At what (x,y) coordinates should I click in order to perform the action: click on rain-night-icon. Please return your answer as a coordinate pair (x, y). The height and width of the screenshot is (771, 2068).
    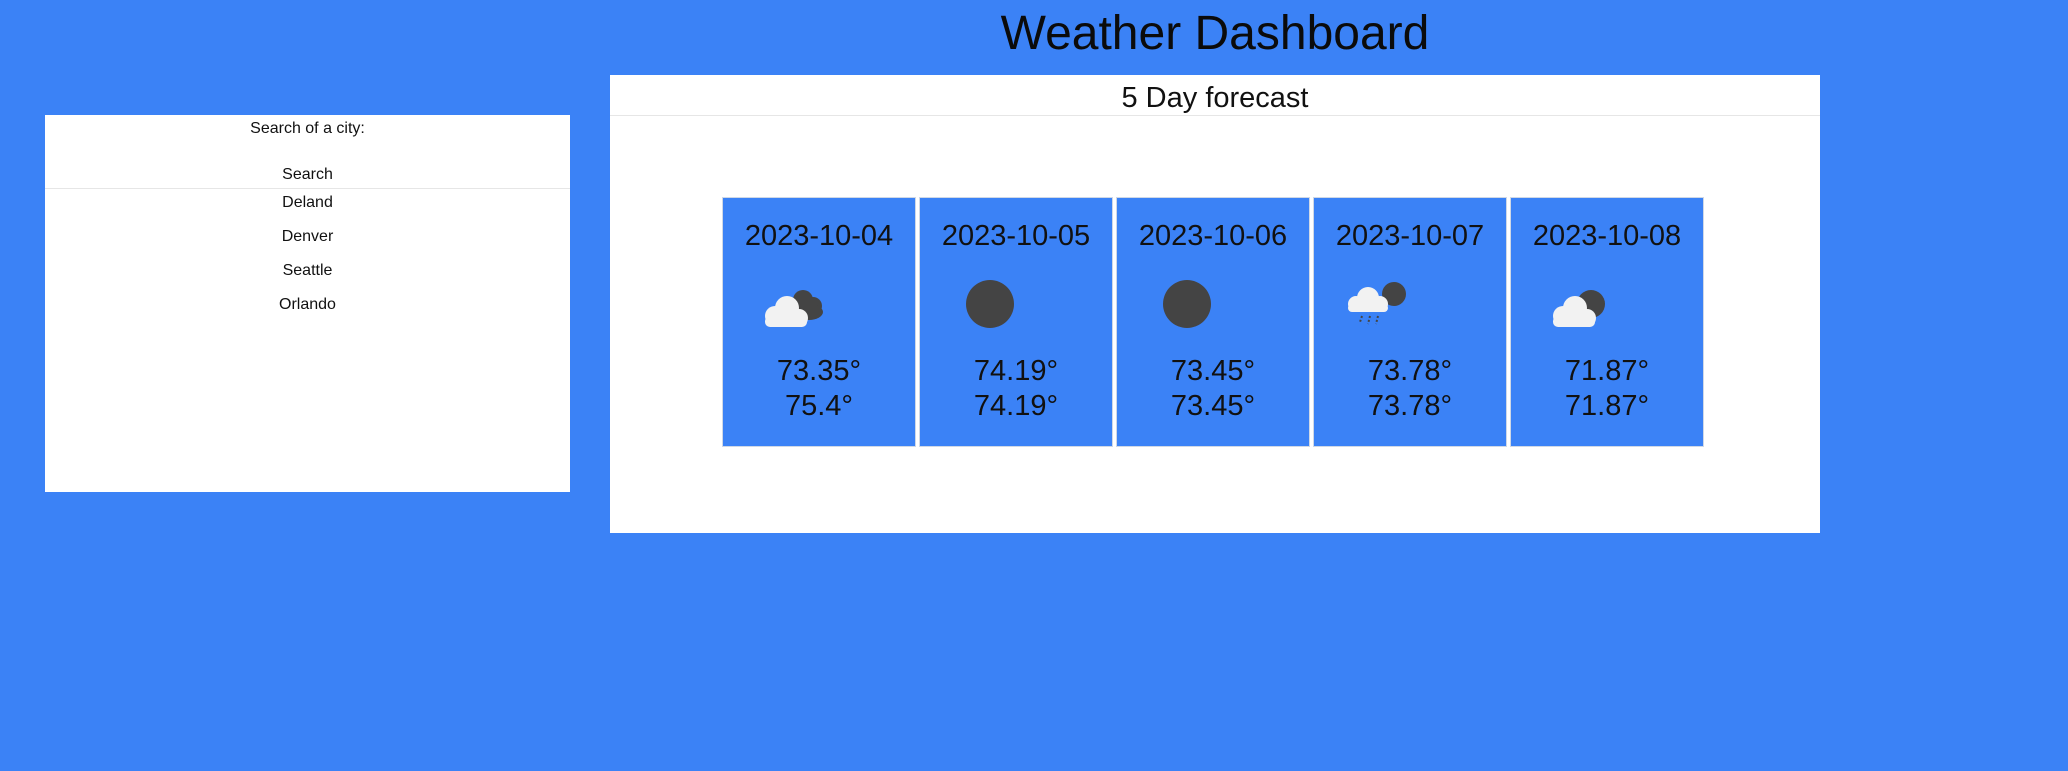
    Looking at the image, I should click on (1377, 303).